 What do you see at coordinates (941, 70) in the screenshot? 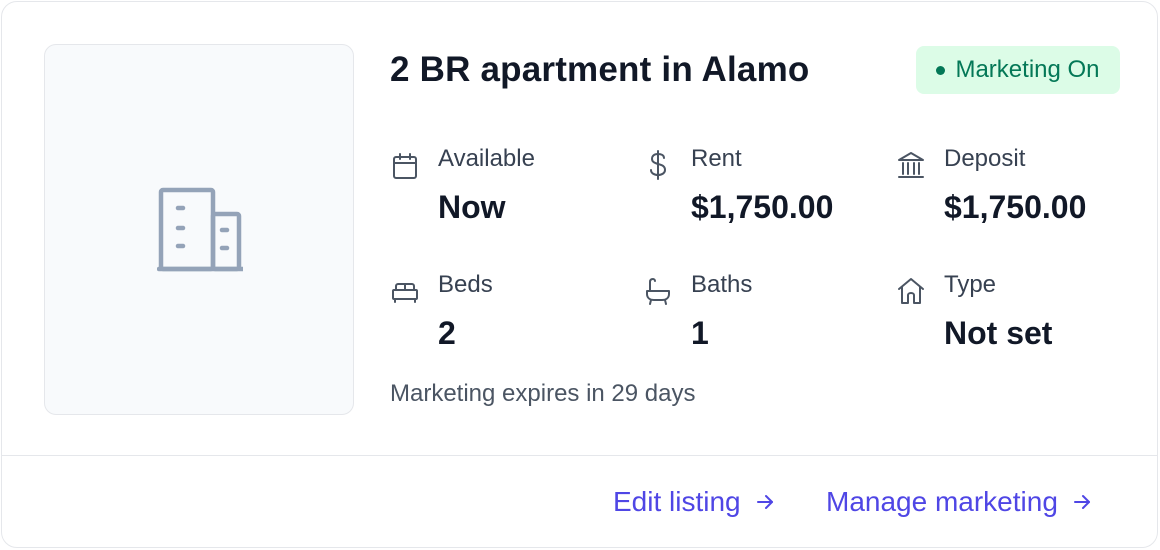
I see `status-dot-icon` at bounding box center [941, 70].